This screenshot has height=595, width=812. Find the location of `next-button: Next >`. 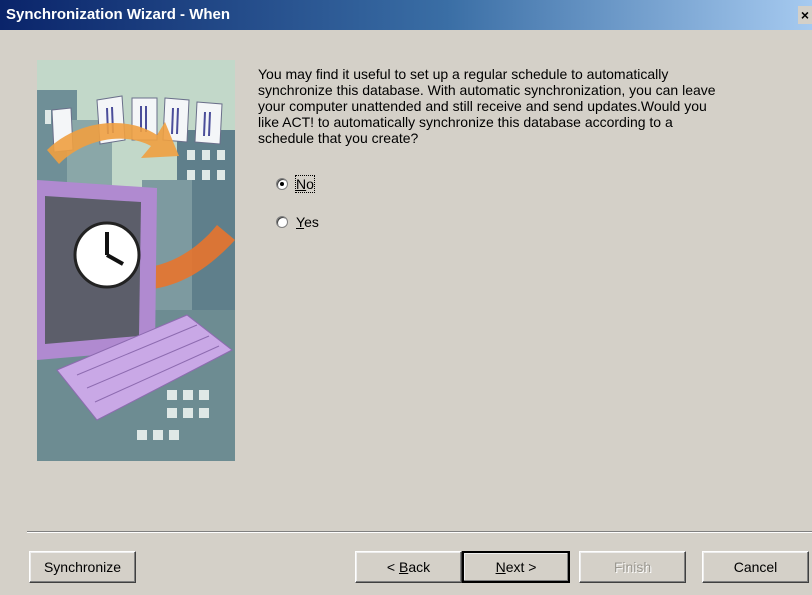

next-button: Next > is located at coordinates (516, 567).